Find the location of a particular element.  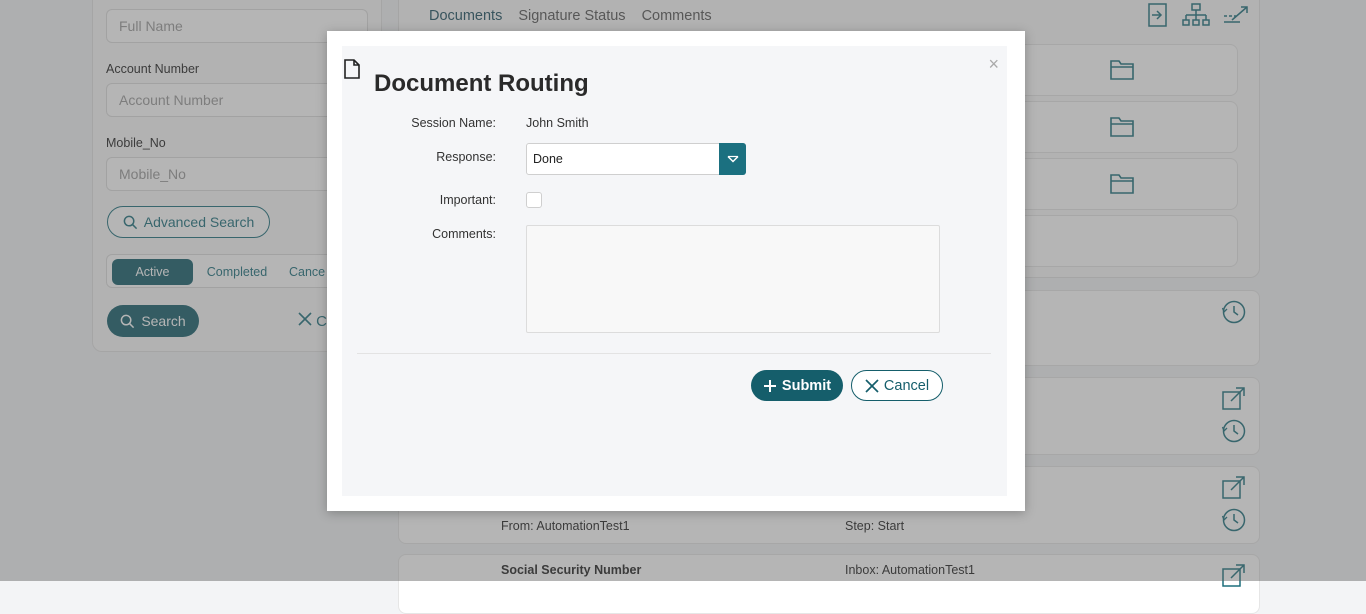

document-icon is located at coordinates (352, 69).